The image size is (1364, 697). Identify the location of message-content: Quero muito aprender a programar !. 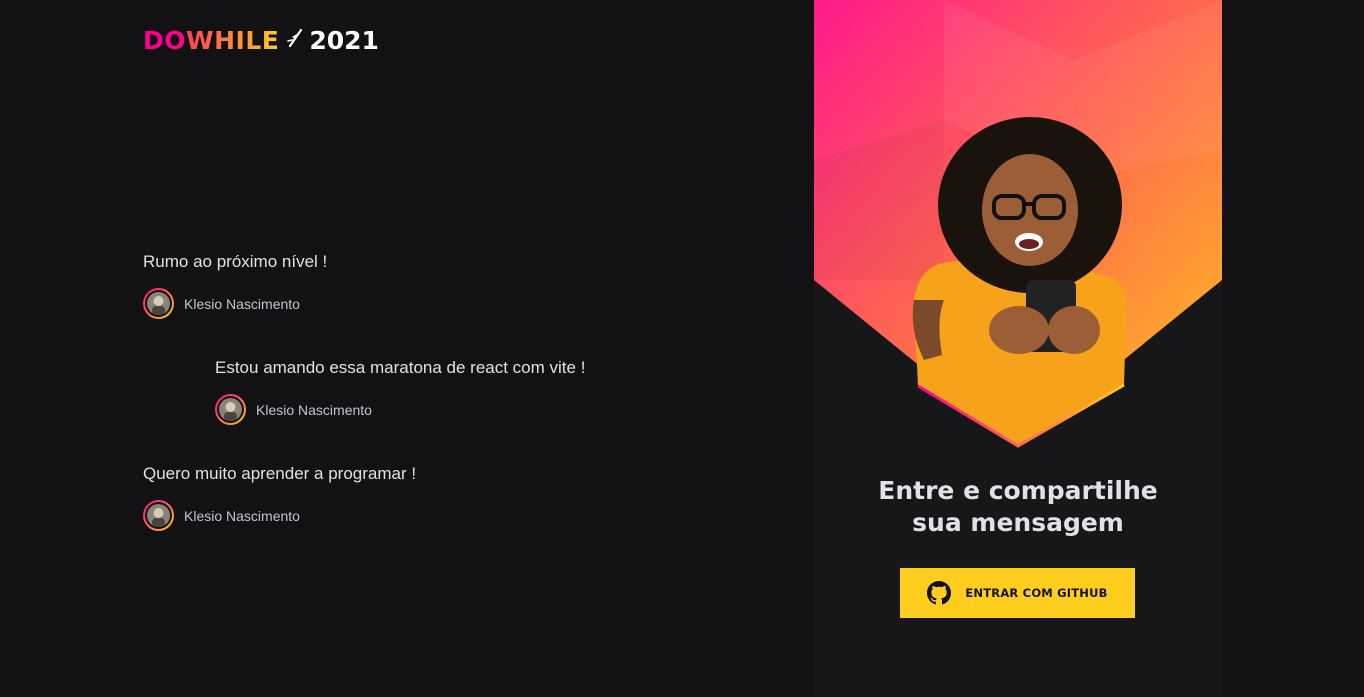
(280, 473).